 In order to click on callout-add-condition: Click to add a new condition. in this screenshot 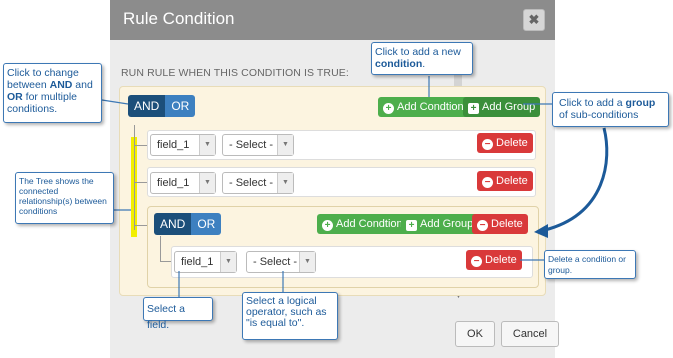, I will do `click(422, 58)`.